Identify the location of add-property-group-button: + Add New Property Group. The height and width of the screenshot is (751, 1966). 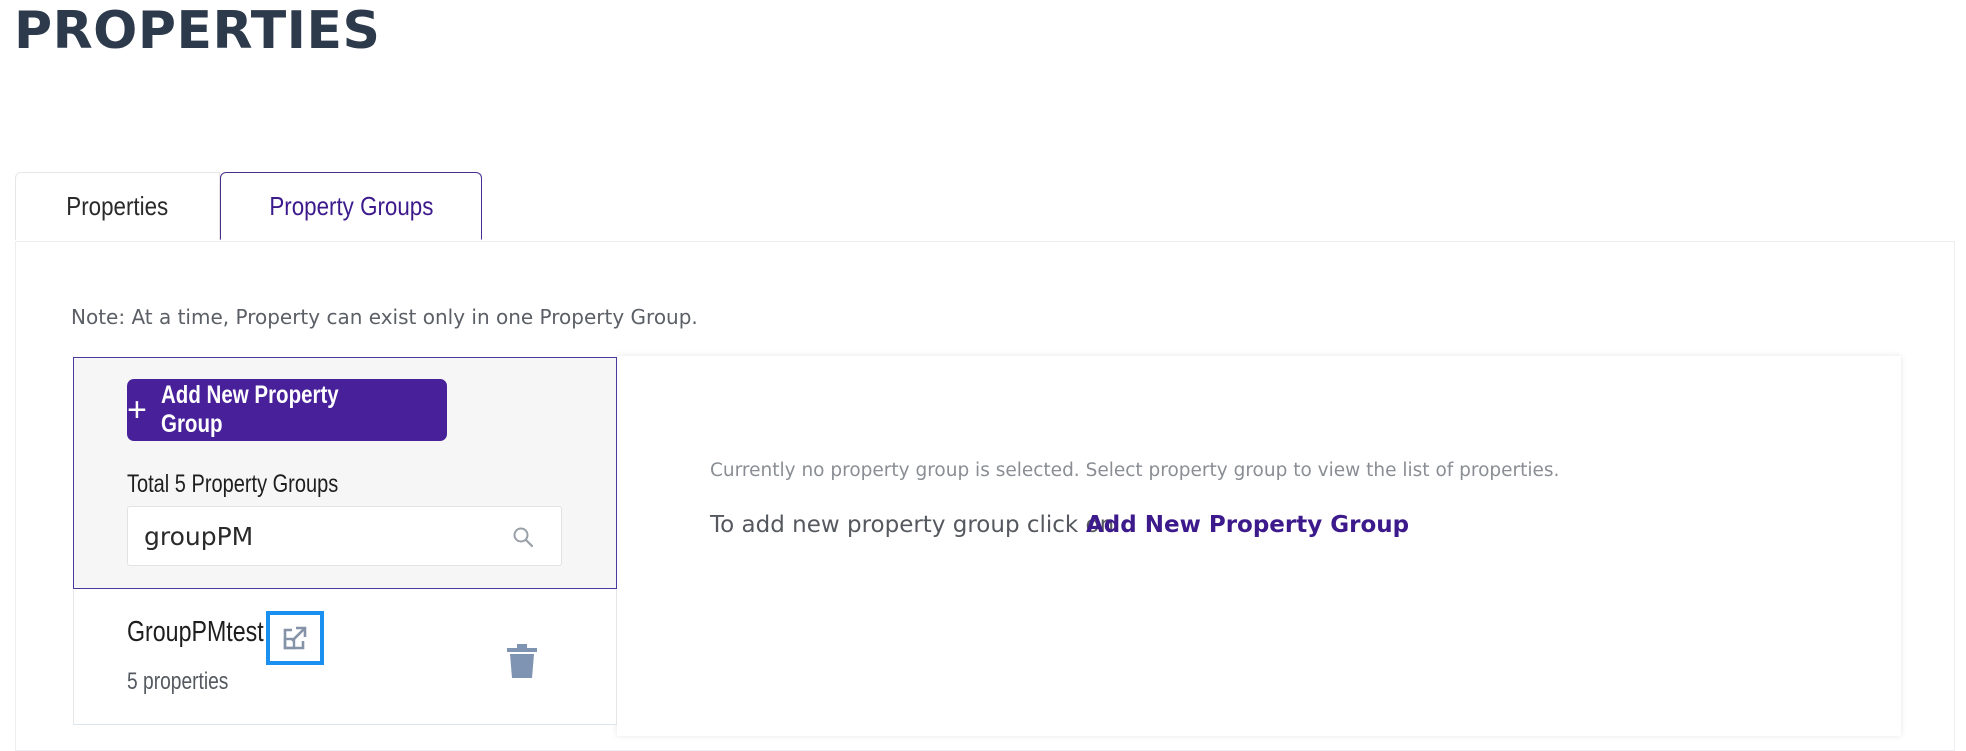
(287, 410).